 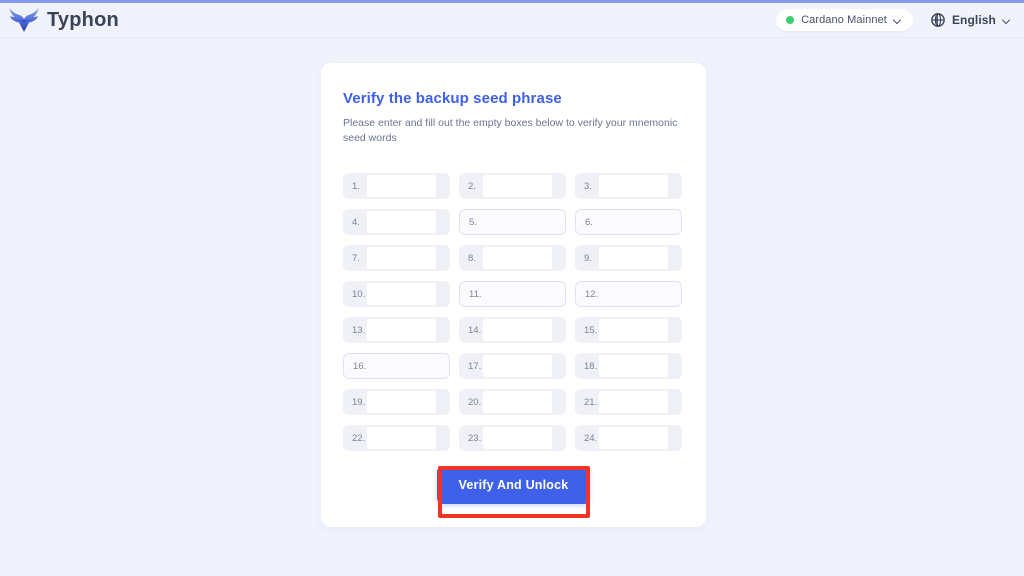 I want to click on seed-word-cell: 22., so click(x=396, y=438).